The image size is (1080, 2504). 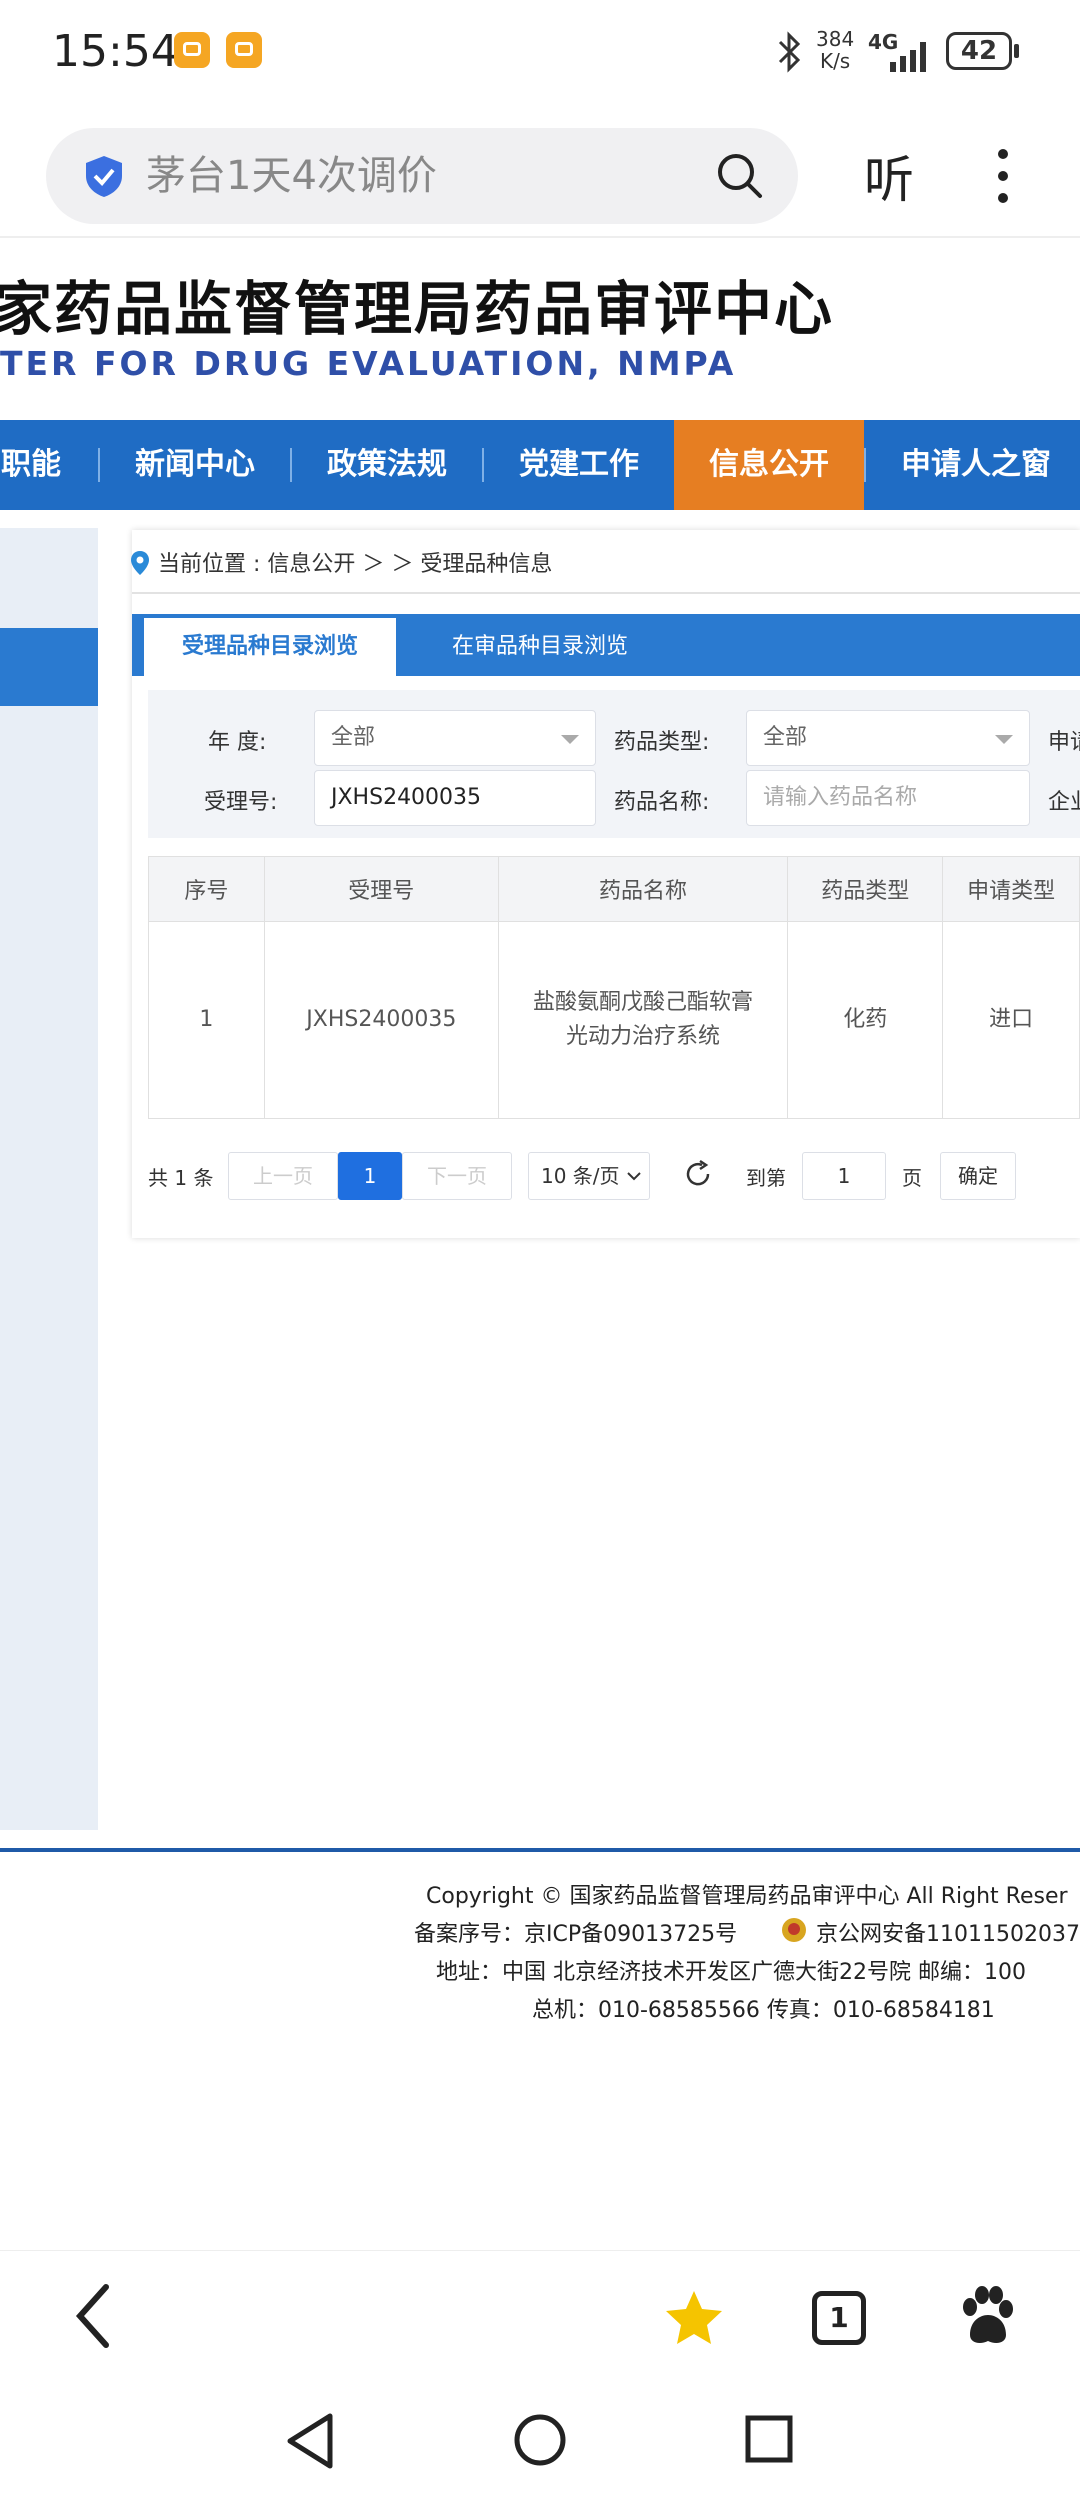 What do you see at coordinates (694, 2317) in the screenshot?
I see `star-icon` at bounding box center [694, 2317].